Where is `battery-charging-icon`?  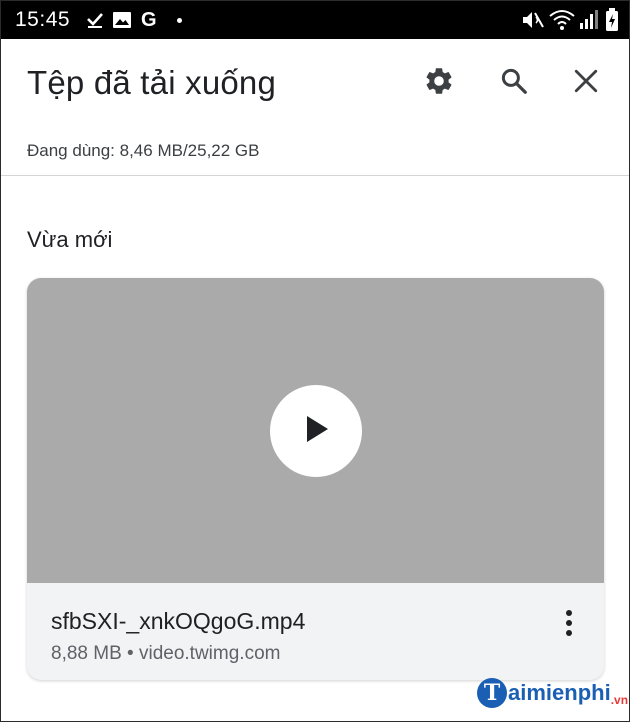 battery-charging-icon is located at coordinates (612, 19).